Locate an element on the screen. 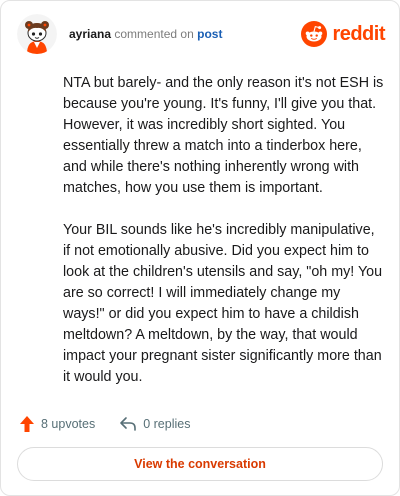  commented-on-text: commented on is located at coordinates (154, 34).